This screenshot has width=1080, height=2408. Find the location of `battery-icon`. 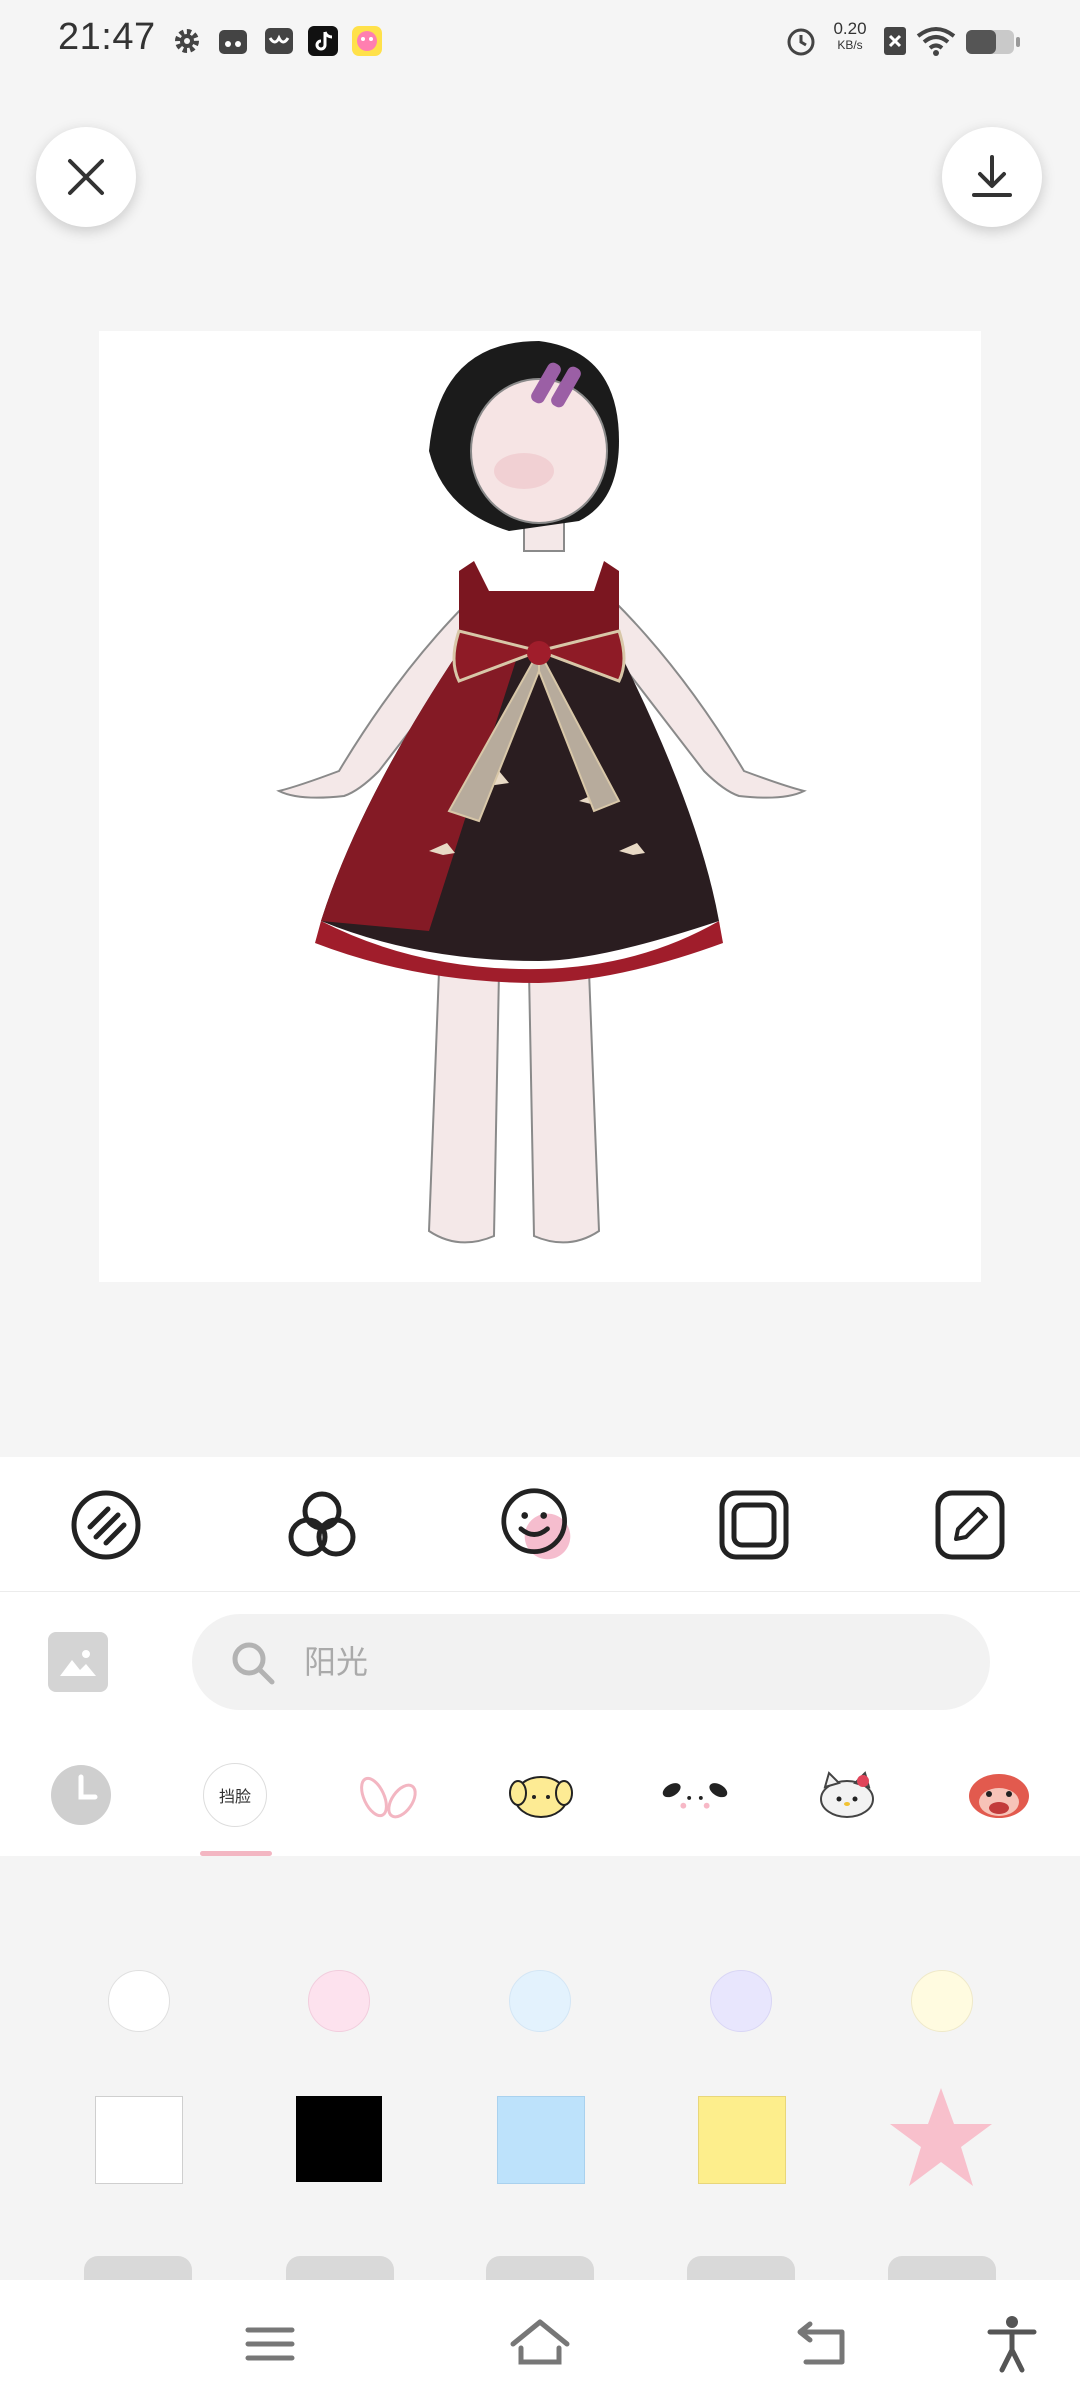

battery-icon is located at coordinates (993, 42).